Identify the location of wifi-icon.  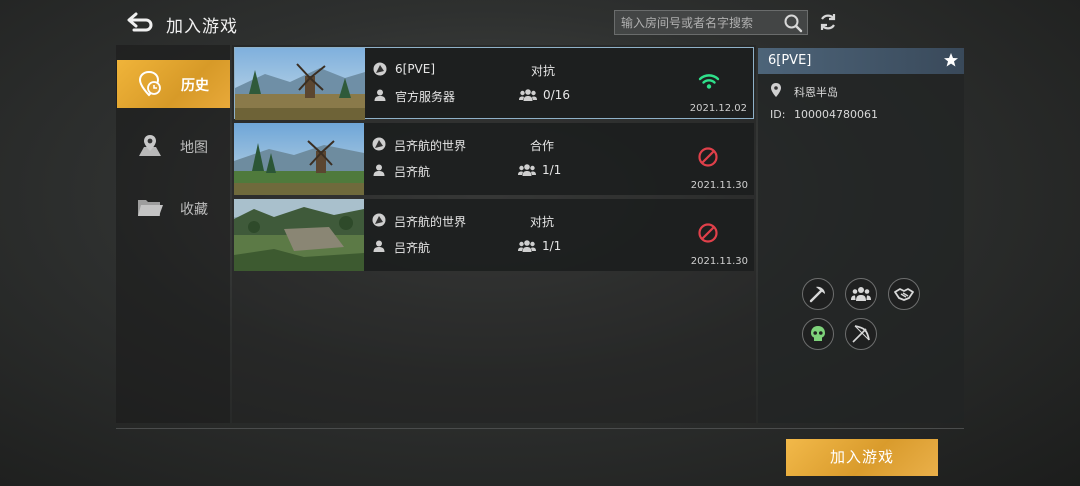
(709, 81).